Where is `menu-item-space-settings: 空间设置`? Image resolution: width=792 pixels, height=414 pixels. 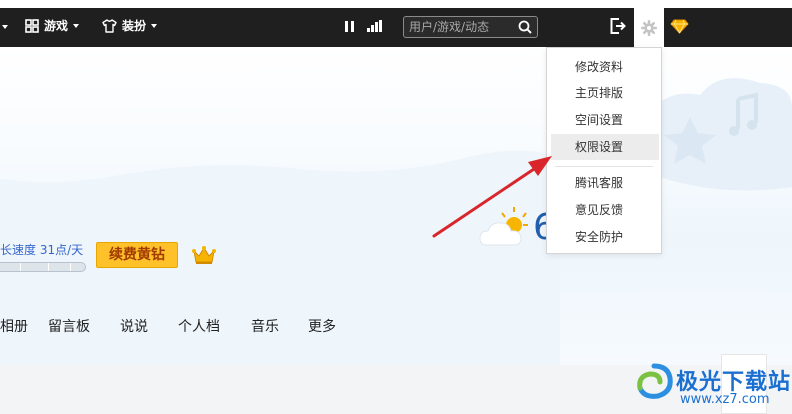 menu-item-space-settings: 空间设置 is located at coordinates (604, 120).